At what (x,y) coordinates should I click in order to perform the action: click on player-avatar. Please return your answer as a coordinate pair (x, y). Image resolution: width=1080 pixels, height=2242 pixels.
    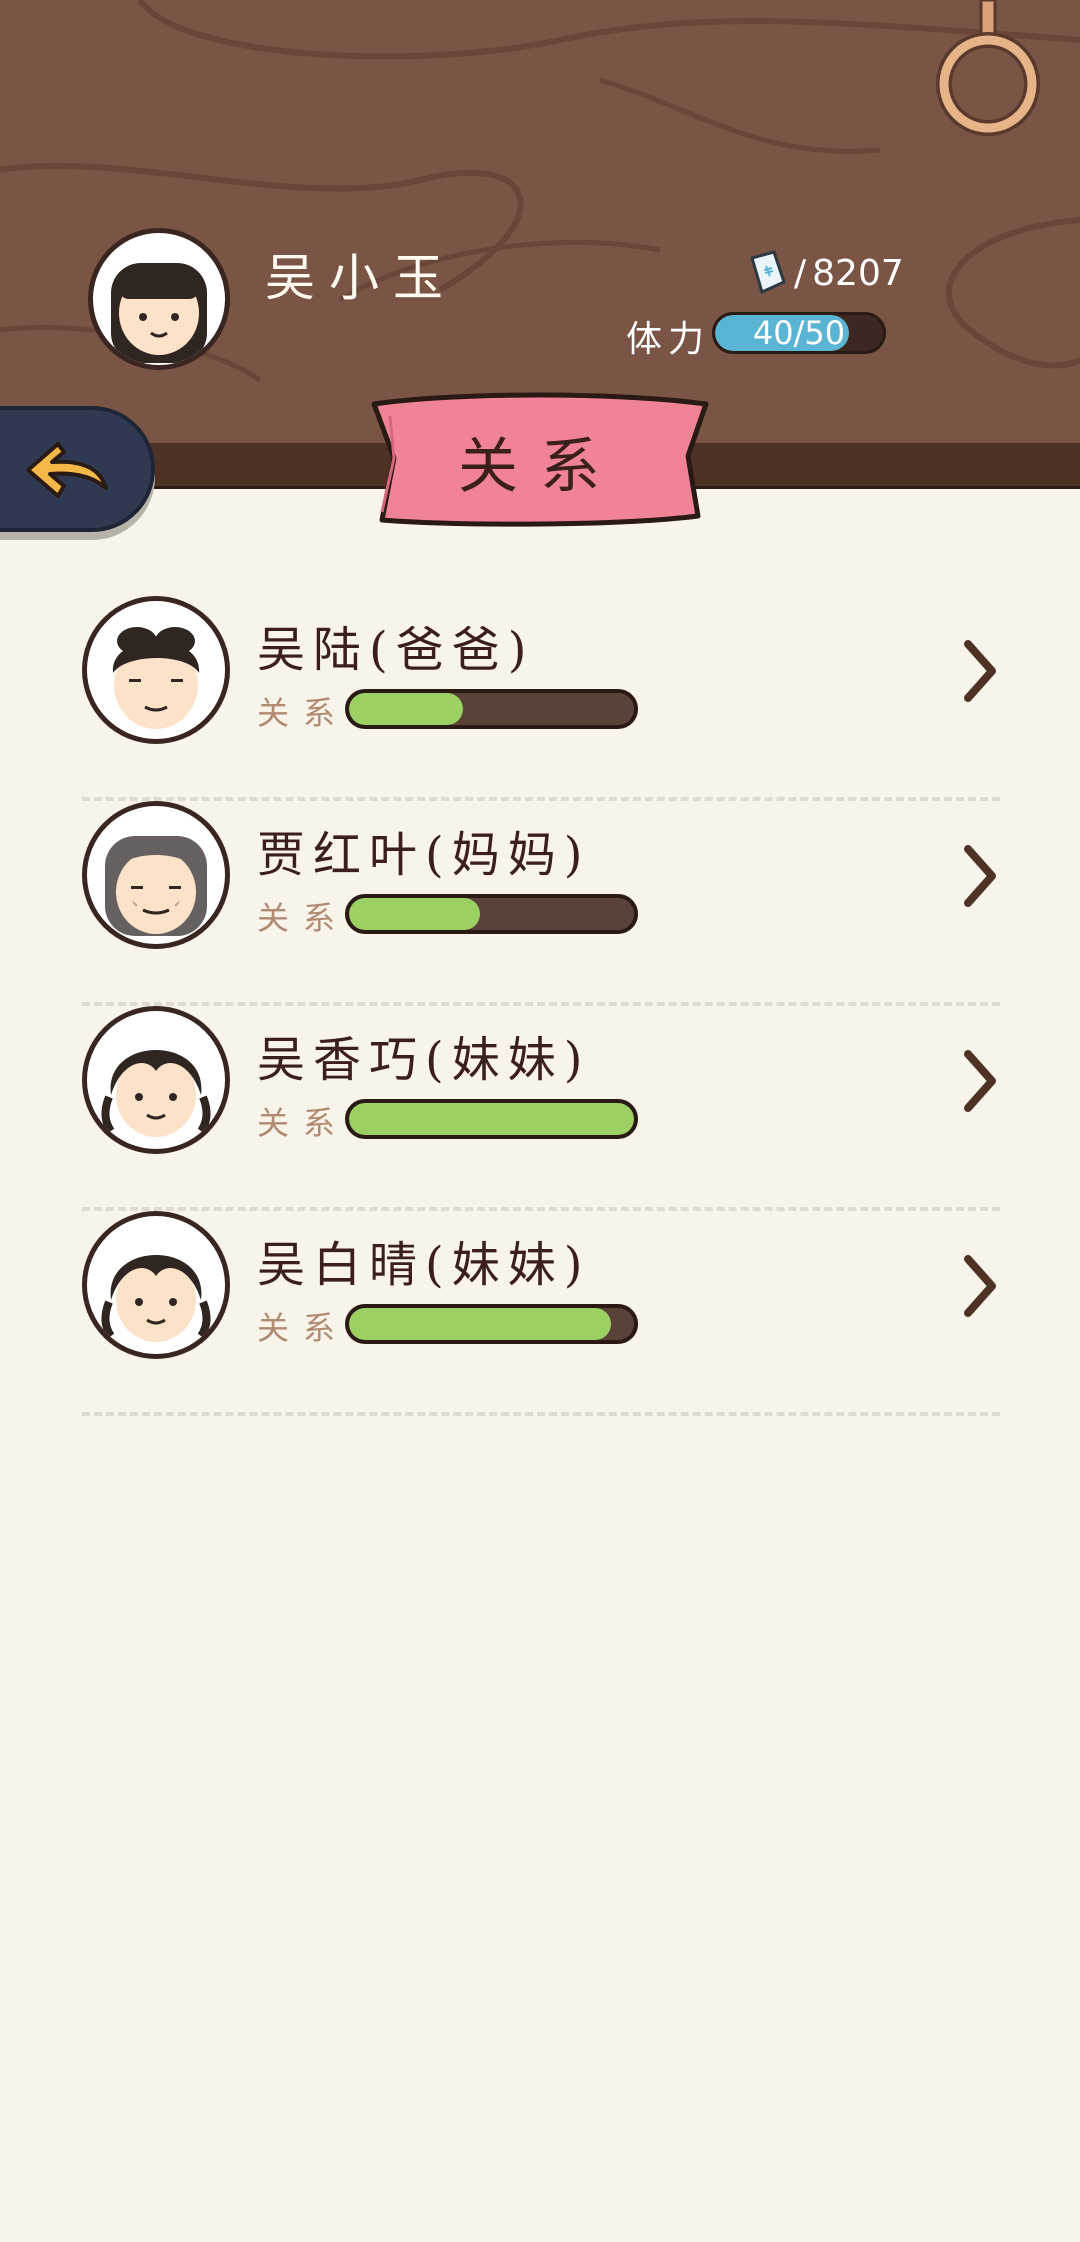
    Looking at the image, I should click on (159, 299).